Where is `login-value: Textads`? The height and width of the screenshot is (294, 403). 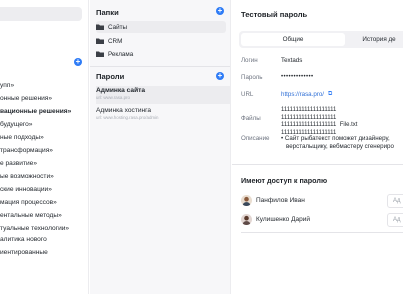
login-value: Textads is located at coordinates (291, 60).